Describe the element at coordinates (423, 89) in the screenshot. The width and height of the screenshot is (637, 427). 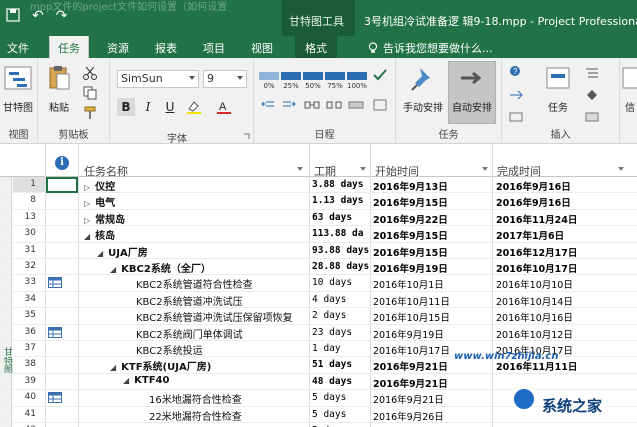
I see `manual-schedule-button: 手动安排` at that location.